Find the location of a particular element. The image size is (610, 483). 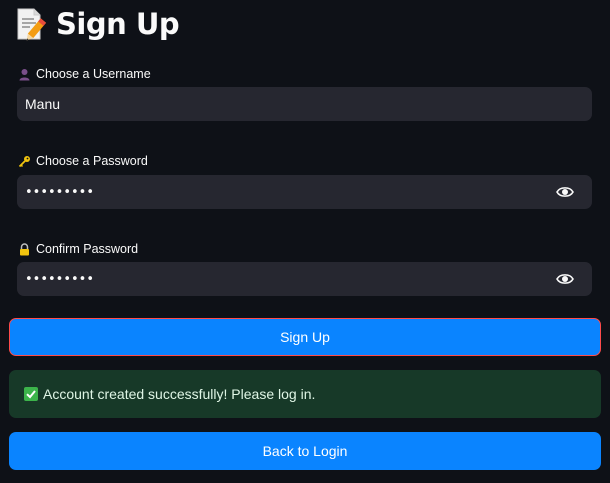

sign-up-button: Sign Up is located at coordinates (305, 337).